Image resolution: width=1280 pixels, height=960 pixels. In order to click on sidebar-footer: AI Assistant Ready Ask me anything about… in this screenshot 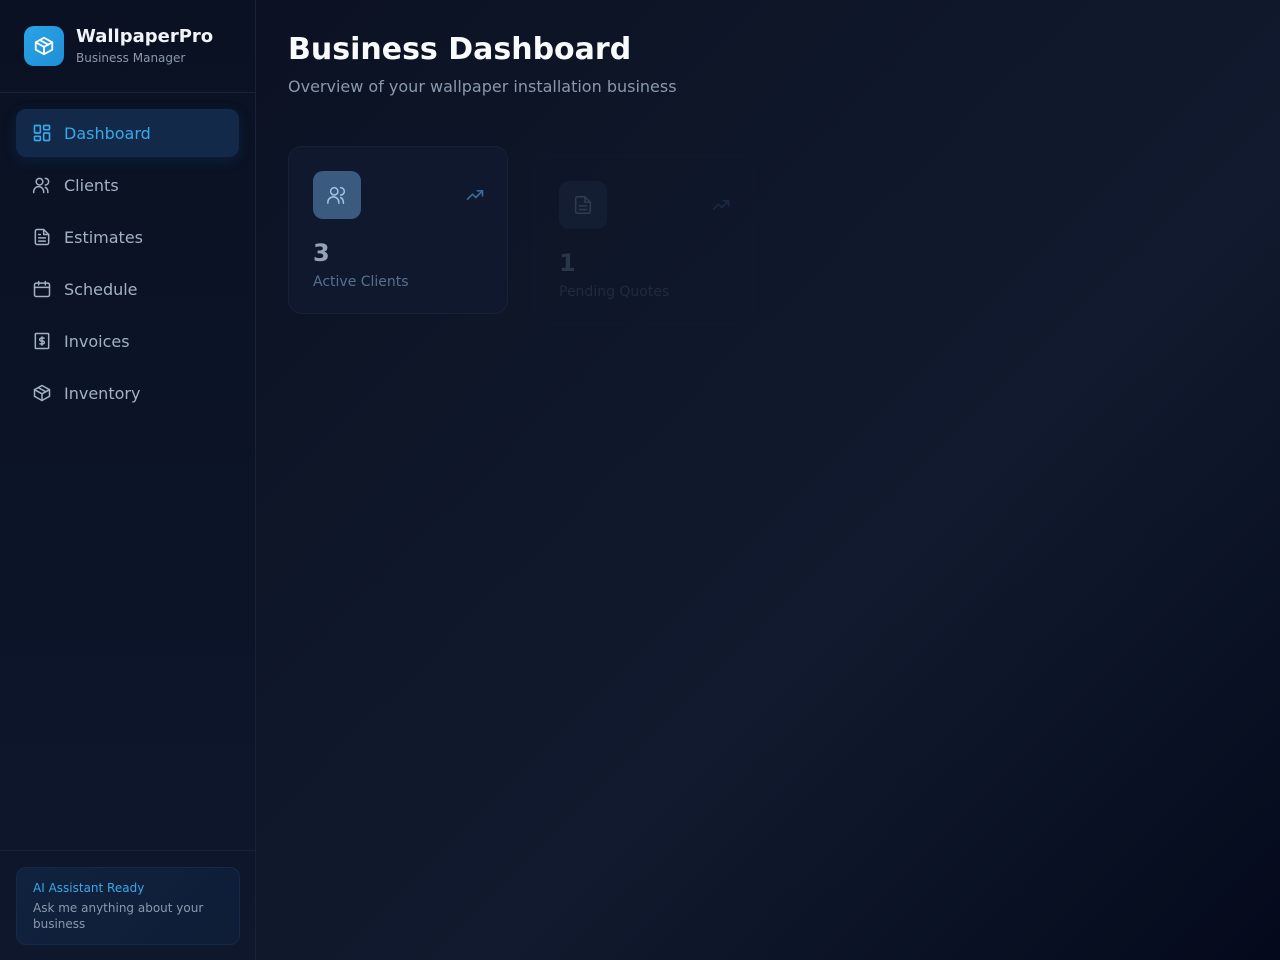, I will do `click(128, 905)`.